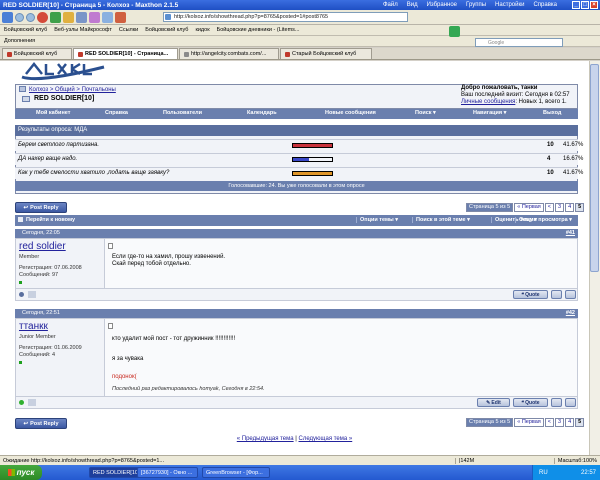 This screenshot has height=480, width=600. What do you see at coordinates (489, 113) in the screenshot?
I see `nav-navigation: Навигация ▾` at bounding box center [489, 113].